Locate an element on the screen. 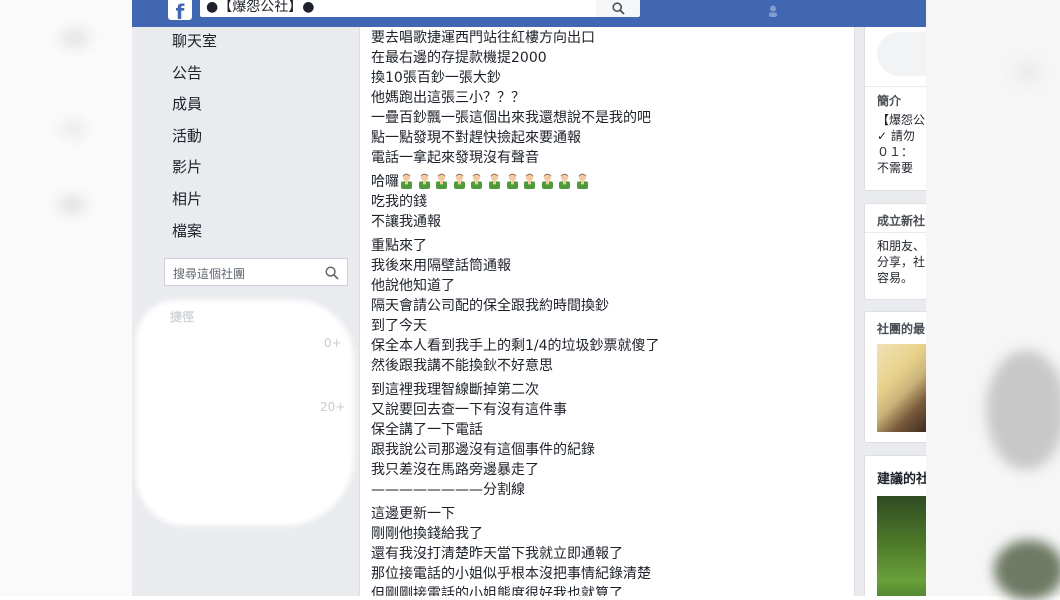 The width and height of the screenshot is (1060, 600). post-line: 在最右邊的存提款機提2000 is located at coordinates (459, 58).